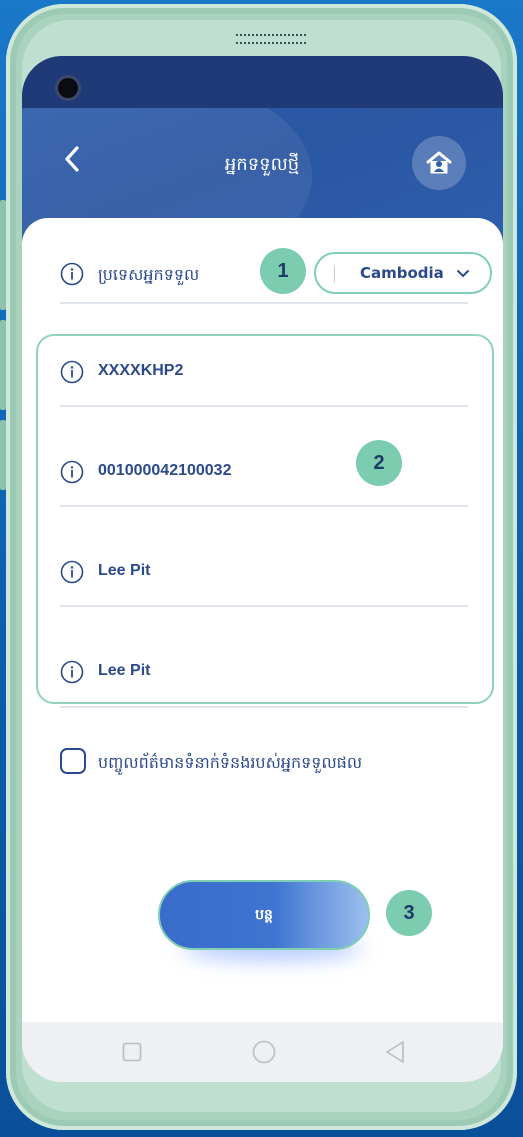 This screenshot has height=1137, width=523. I want to click on android-nav-bar, so click(262, 1052).